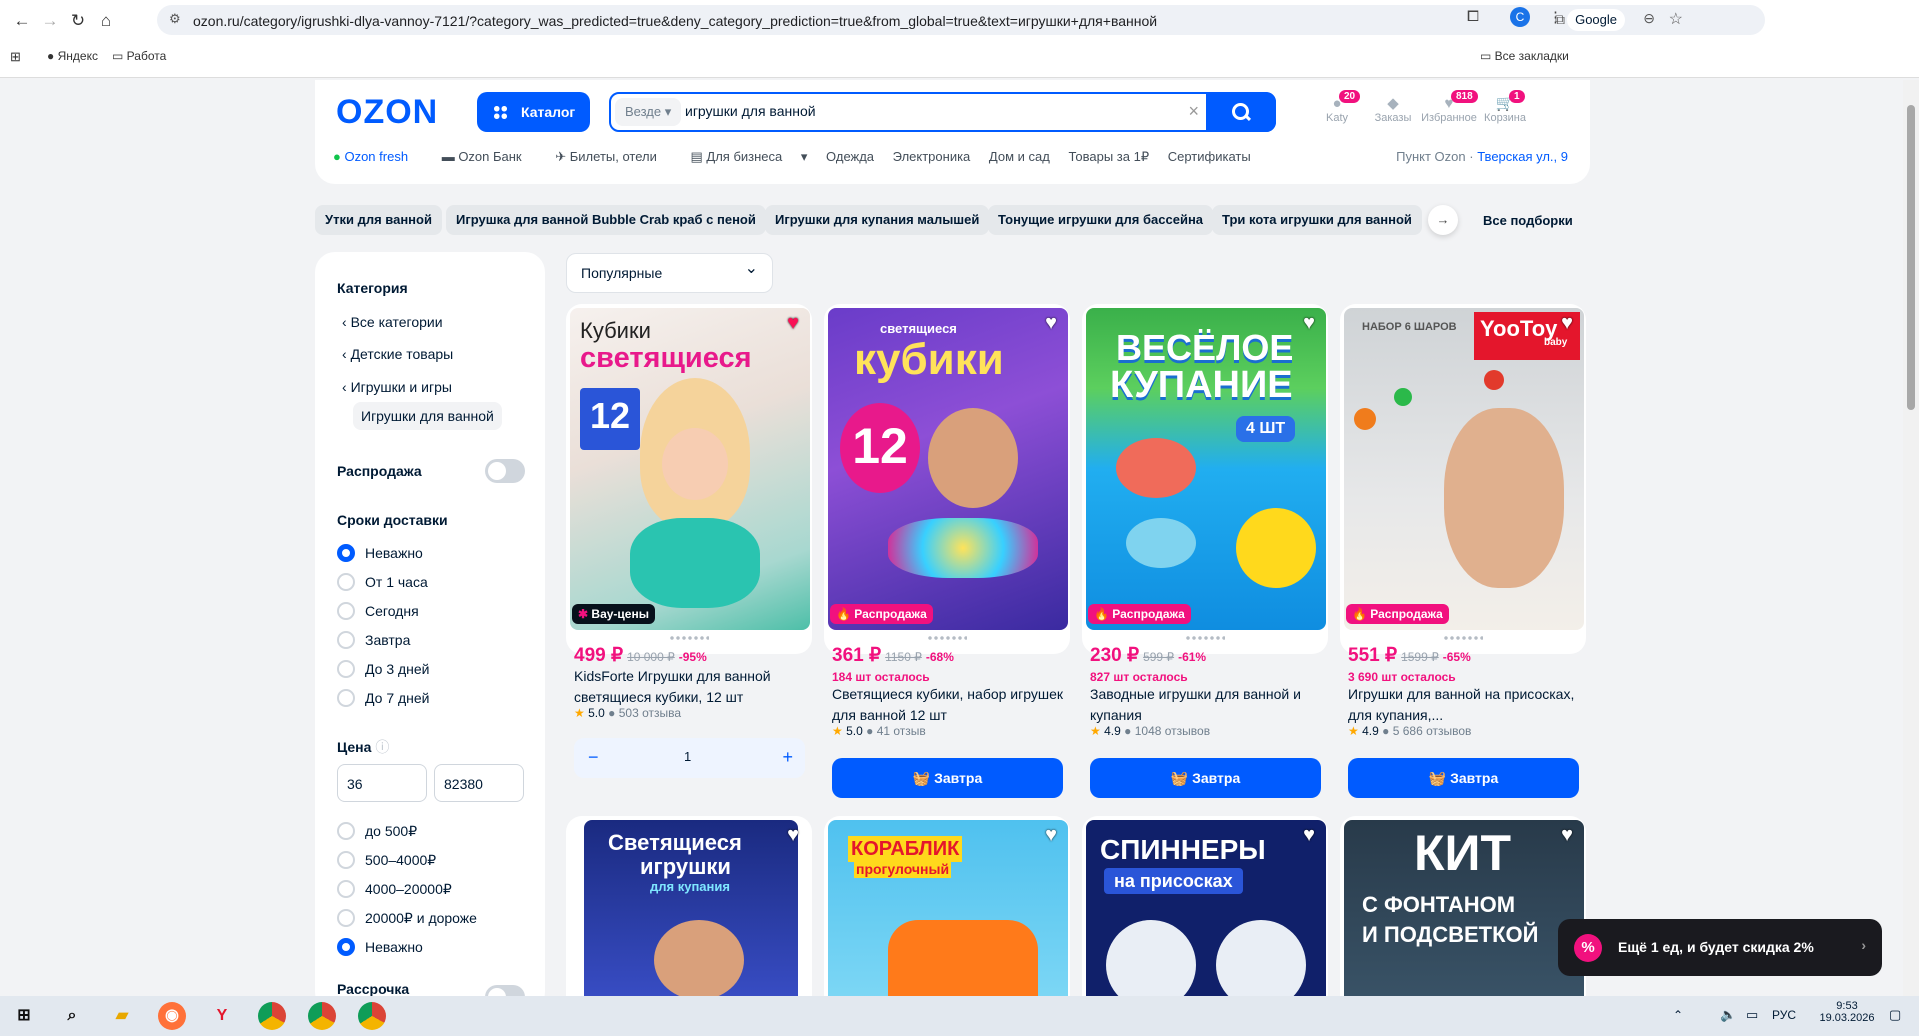 The image size is (1919, 1036). What do you see at coordinates (1895, 1015) in the screenshot?
I see `notification-icon: ▢` at bounding box center [1895, 1015].